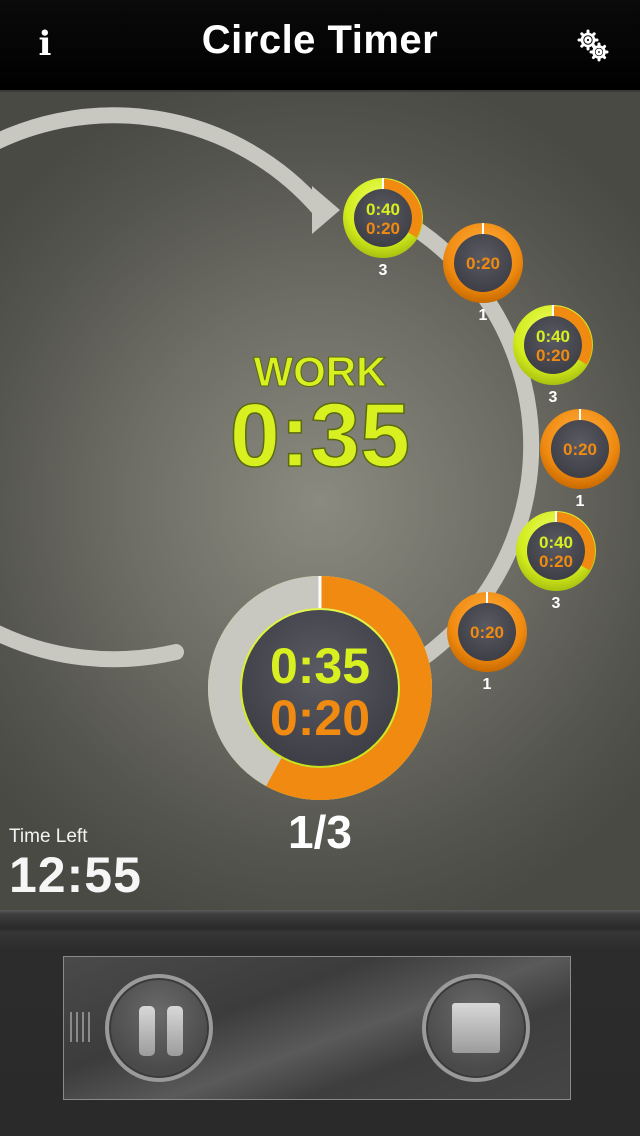 The image size is (640, 1136). Describe the element at coordinates (320, 718) in the screenshot. I see `current-rest-time: 0:20` at that location.